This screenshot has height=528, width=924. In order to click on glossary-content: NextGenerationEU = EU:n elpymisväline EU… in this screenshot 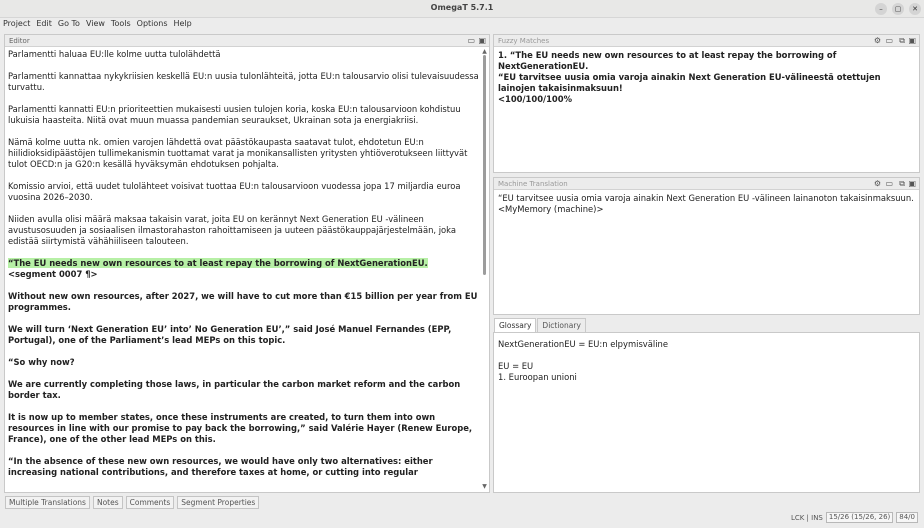, I will do `click(706, 361)`.